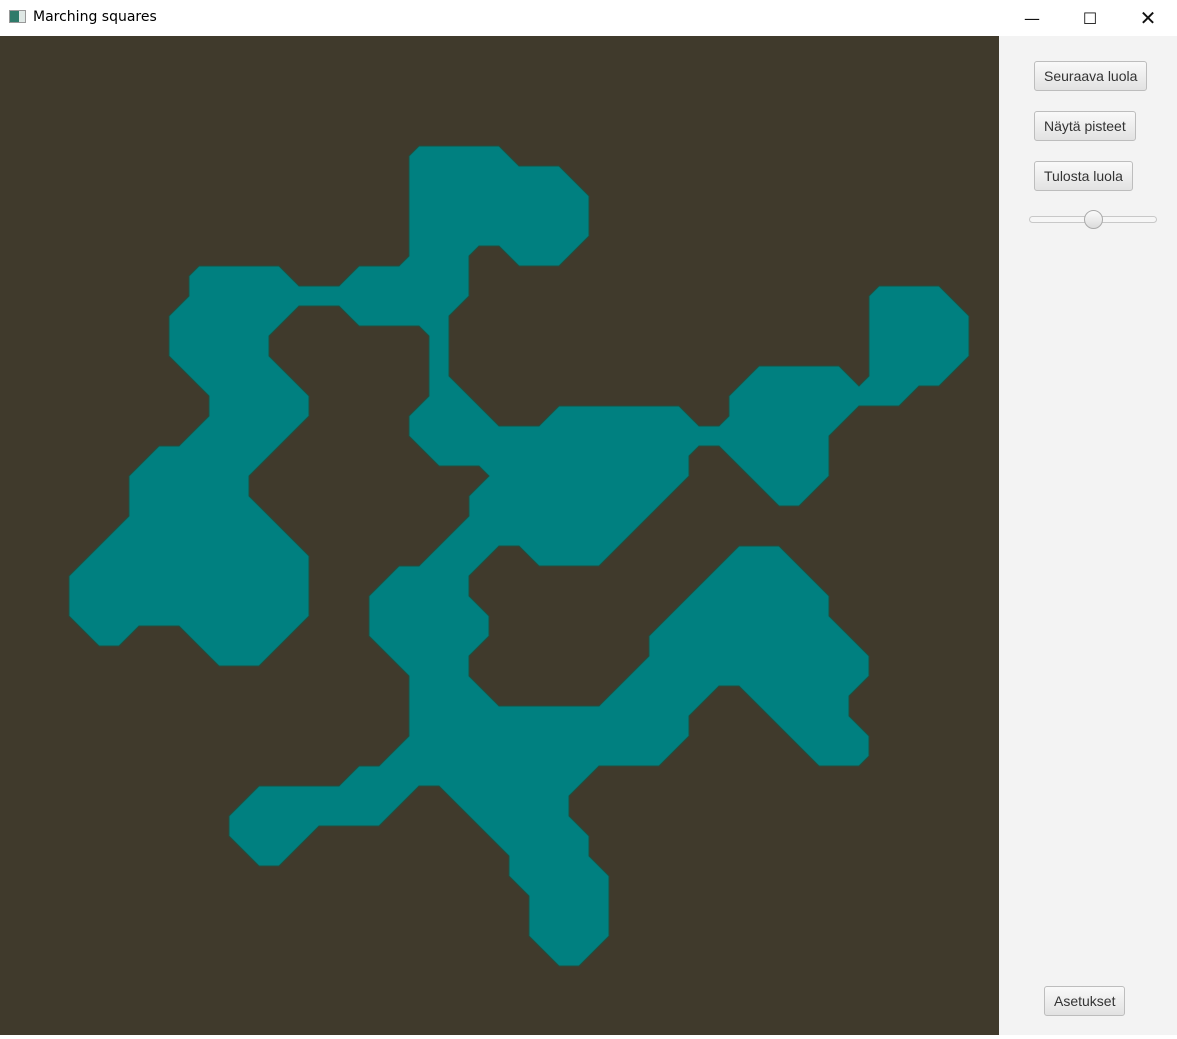 The image size is (1177, 1039). What do you see at coordinates (1085, 126) in the screenshot?
I see `show-points-button: Näytä pisteet` at bounding box center [1085, 126].